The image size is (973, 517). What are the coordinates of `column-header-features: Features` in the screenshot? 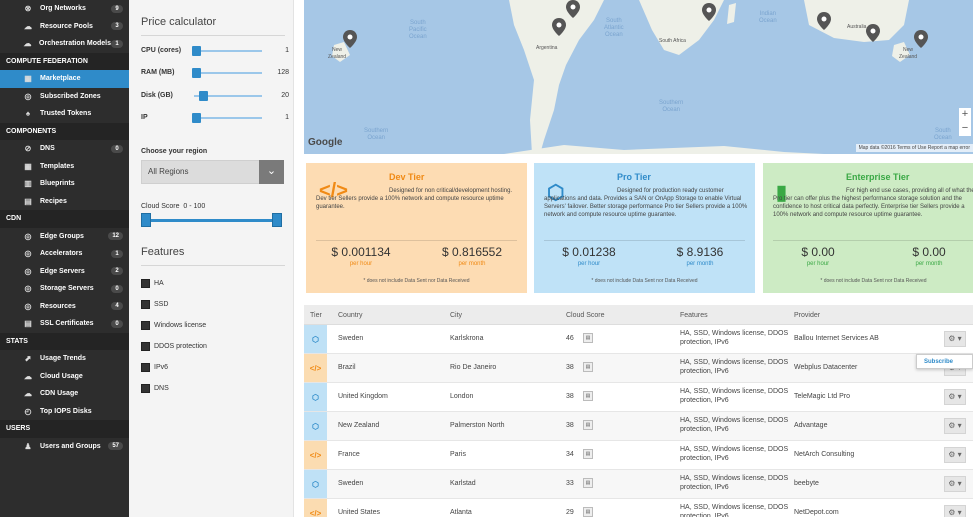 It's located at (694, 315).